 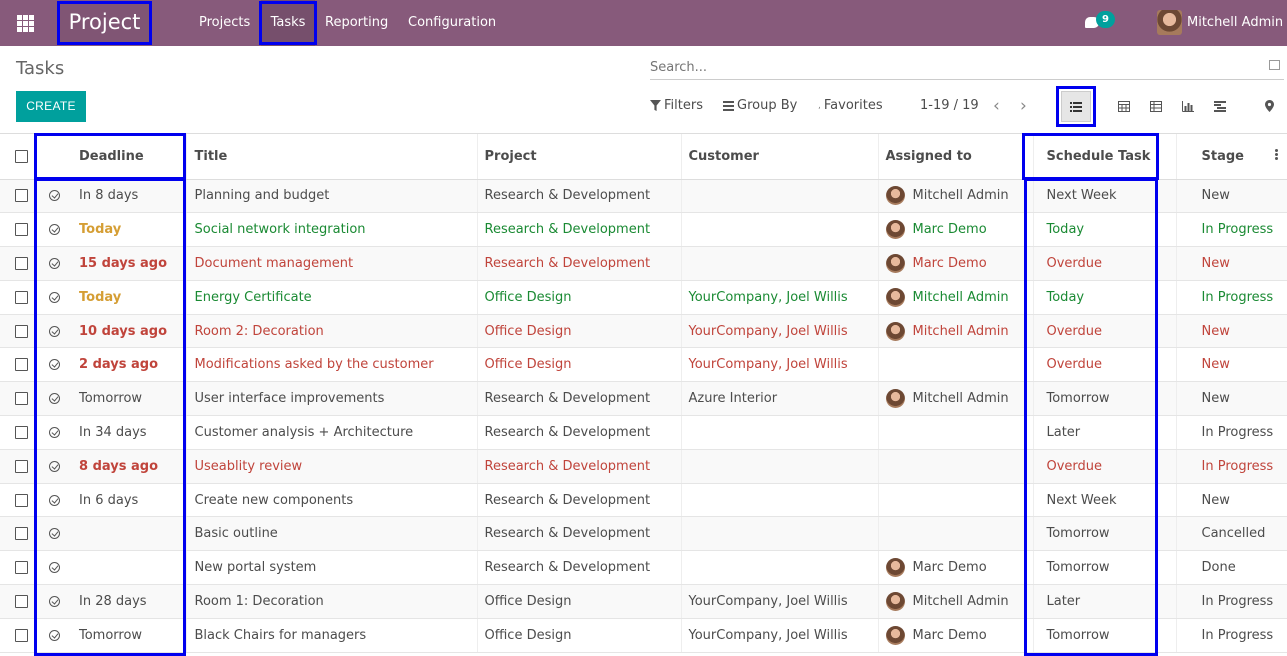 What do you see at coordinates (332, 466) in the screenshot?
I see `cell-title: Useablity review` at bounding box center [332, 466].